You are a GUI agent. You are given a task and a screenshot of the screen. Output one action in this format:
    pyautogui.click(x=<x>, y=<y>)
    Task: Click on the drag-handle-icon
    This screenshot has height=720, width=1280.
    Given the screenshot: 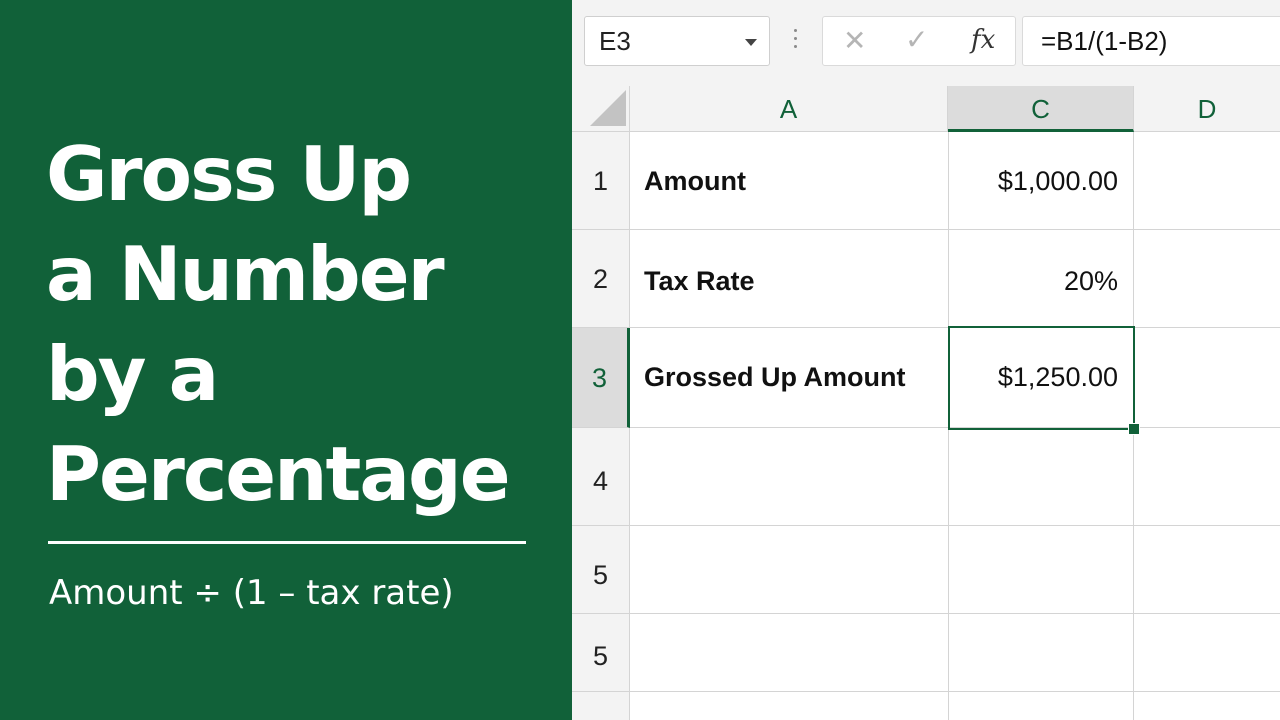 What is the action you would take?
    pyautogui.click(x=795, y=41)
    